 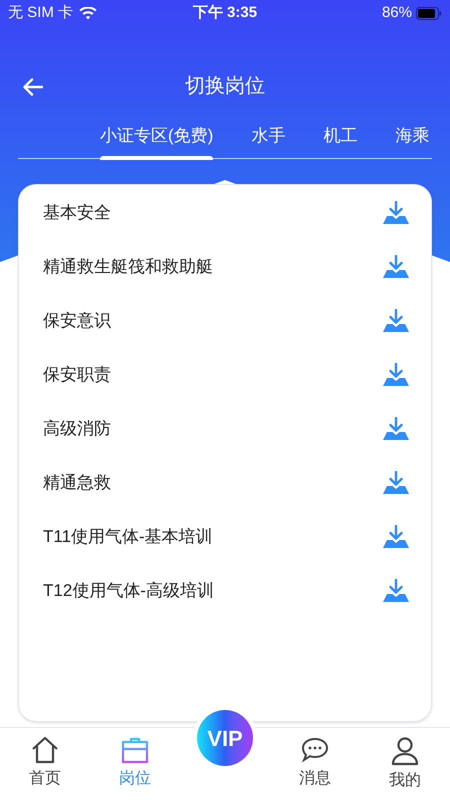 I want to click on course-name: 高级消防, so click(x=77, y=429).